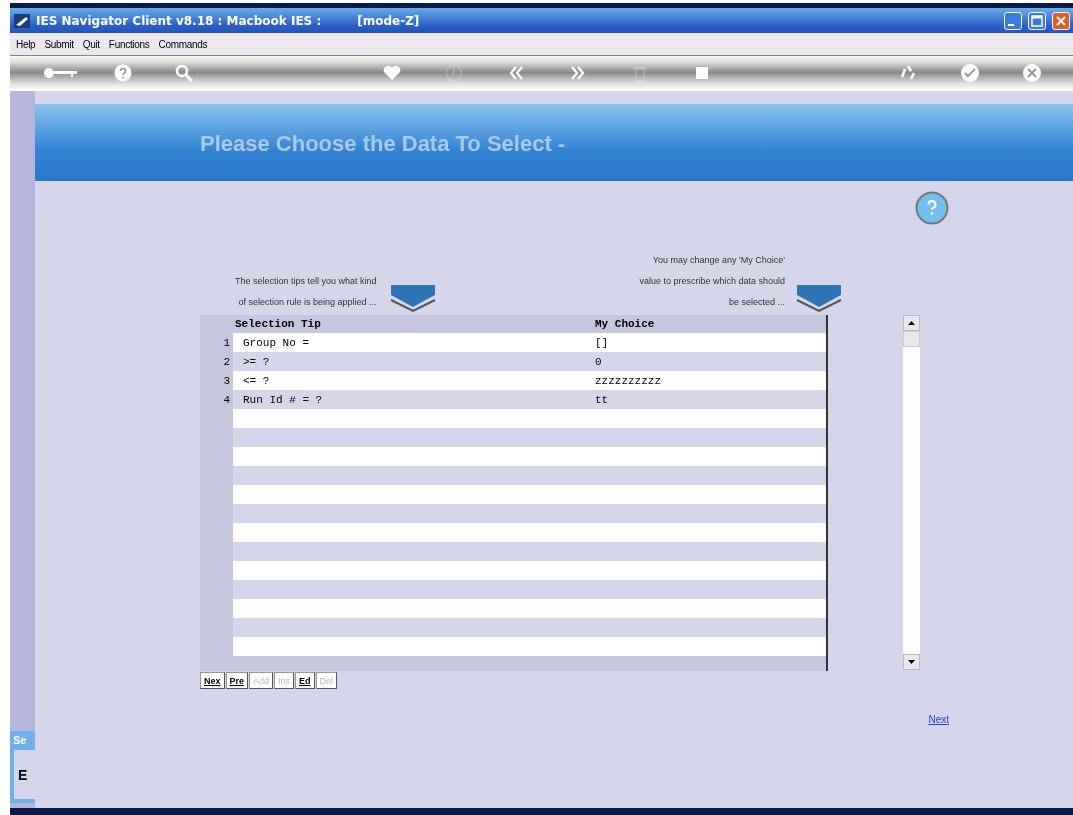 The width and height of the screenshot is (1073, 815). I want to click on tip-text: value to prescribe which data should, so click(712, 281).